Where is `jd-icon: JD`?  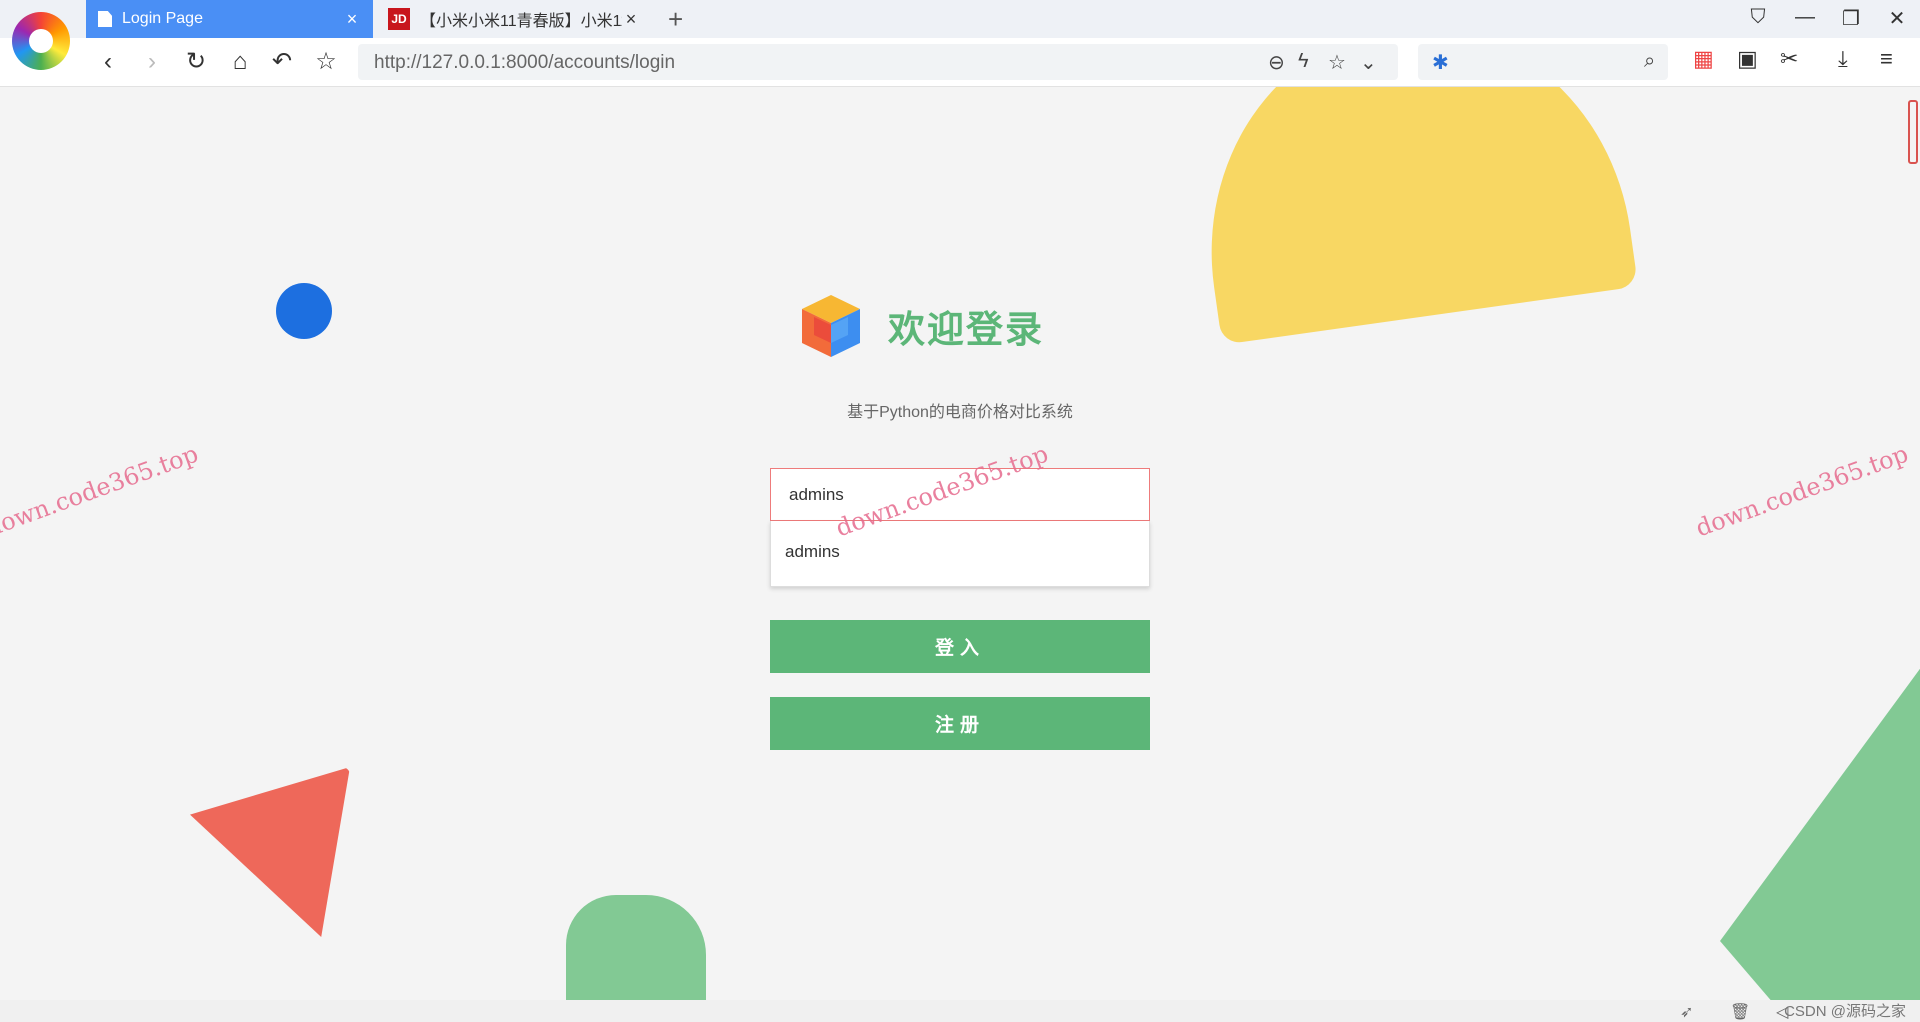 jd-icon: JD is located at coordinates (399, 19).